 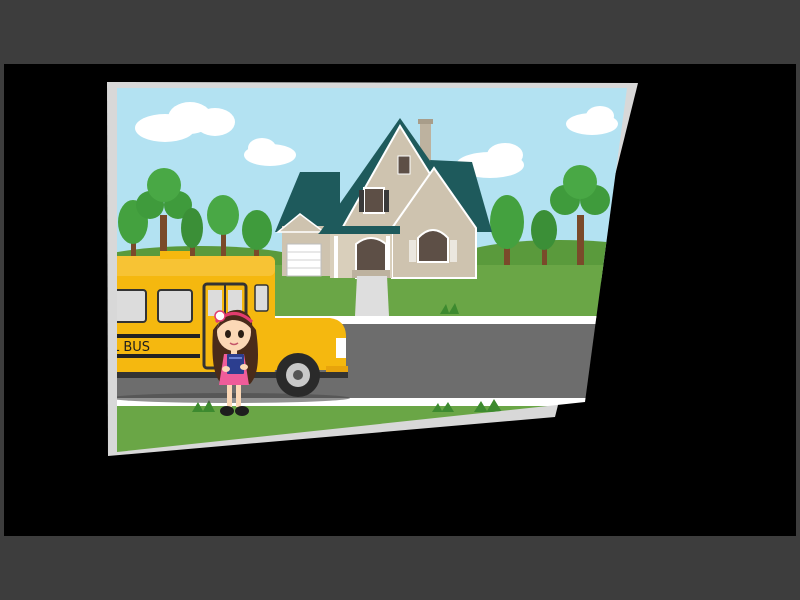 What do you see at coordinates (131, 347) in the screenshot?
I see `bus-label: L BUS` at bounding box center [131, 347].